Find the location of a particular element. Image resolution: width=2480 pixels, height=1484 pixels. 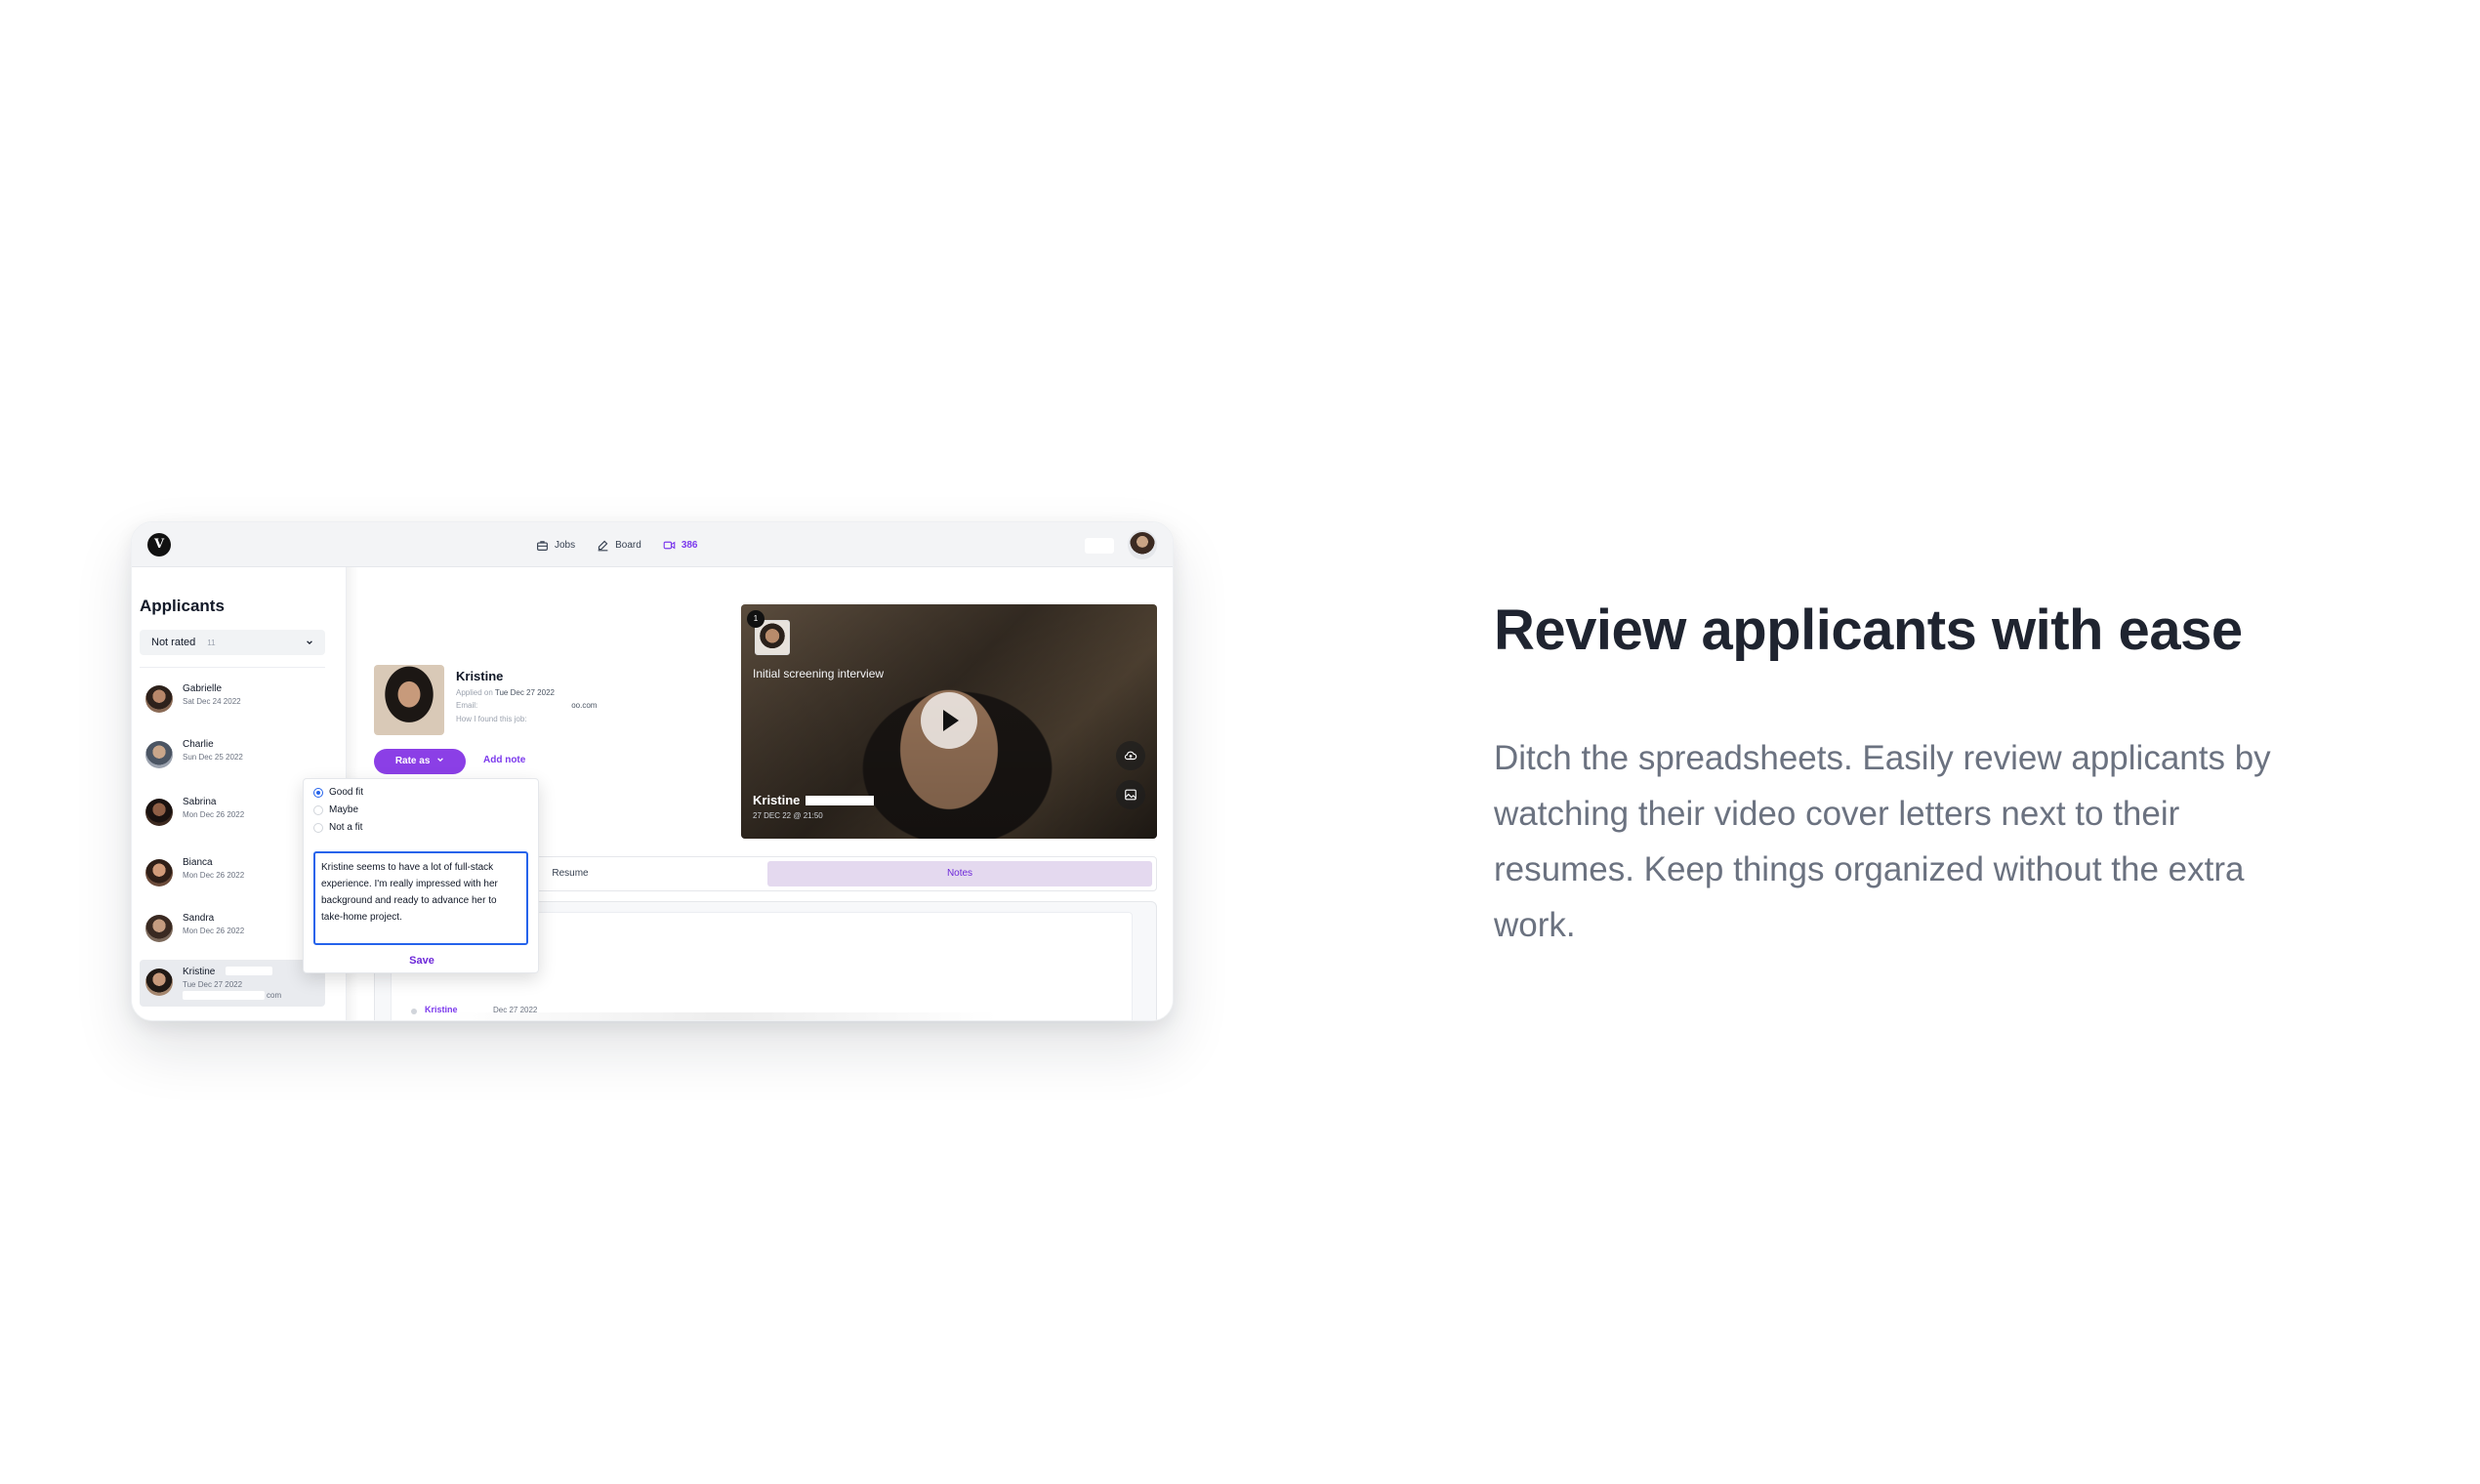

applicant-item-sabrina: Sabrina Mon Dec 26 2022 is located at coordinates (232, 812).